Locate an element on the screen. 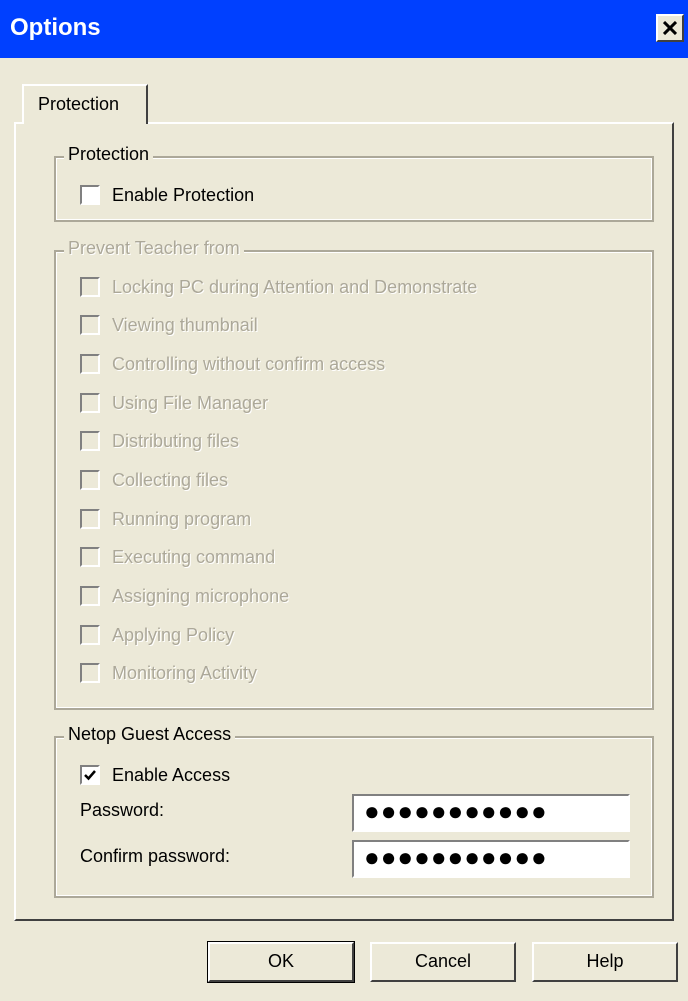 The width and height of the screenshot is (688, 1001). prevent-item-label: Executing command is located at coordinates (194, 556).